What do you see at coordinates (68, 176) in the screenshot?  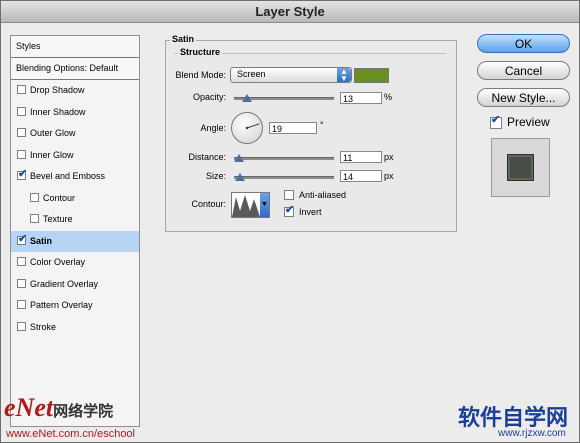 I see `sidebar-item-label: Bevel and Emboss` at bounding box center [68, 176].